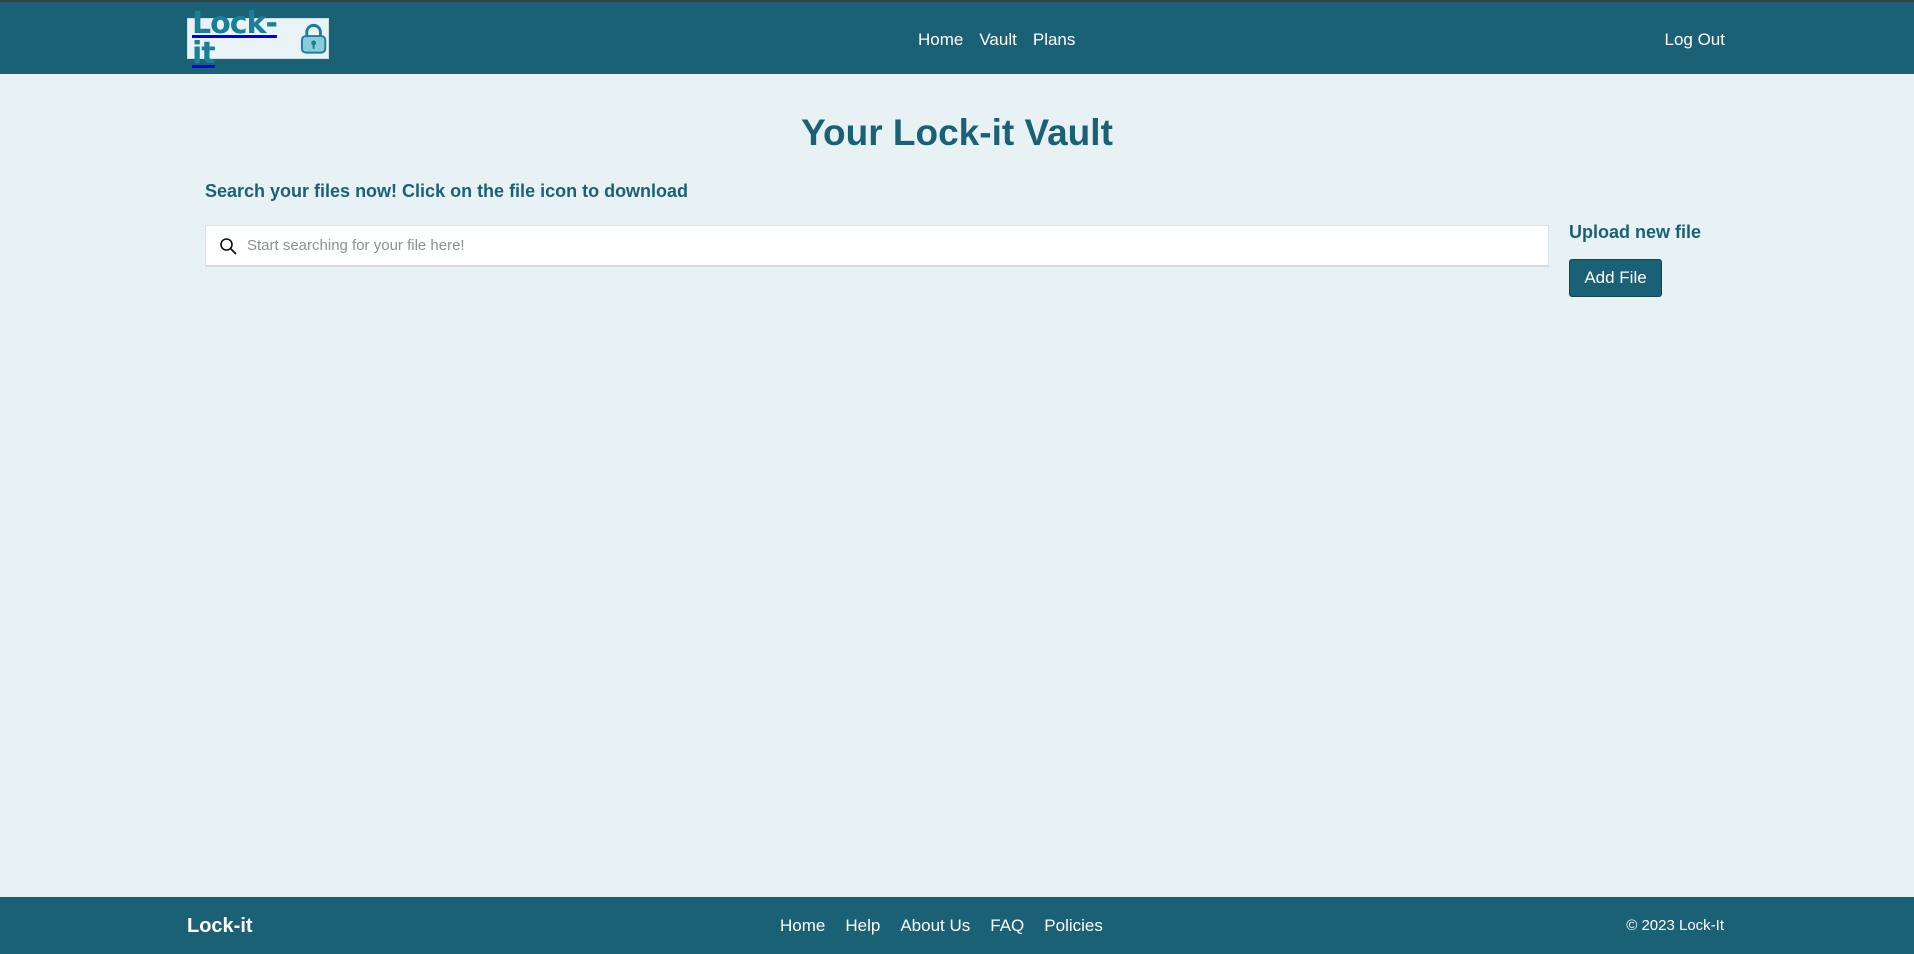  What do you see at coordinates (1007, 926) in the screenshot?
I see `footer-faq-link: FAQ` at bounding box center [1007, 926].